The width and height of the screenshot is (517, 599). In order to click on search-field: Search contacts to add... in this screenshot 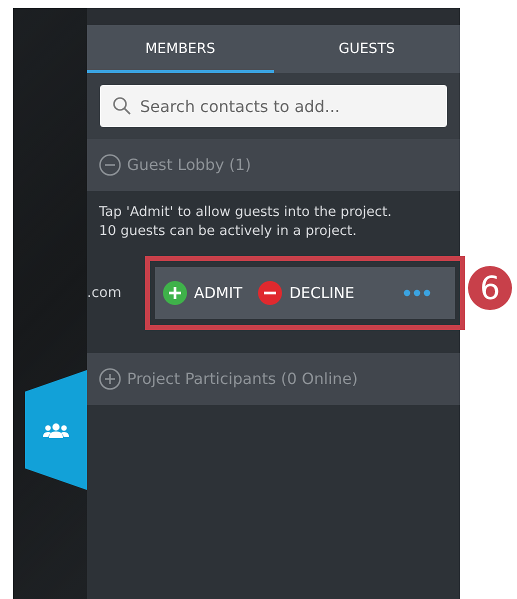, I will do `click(273, 106)`.